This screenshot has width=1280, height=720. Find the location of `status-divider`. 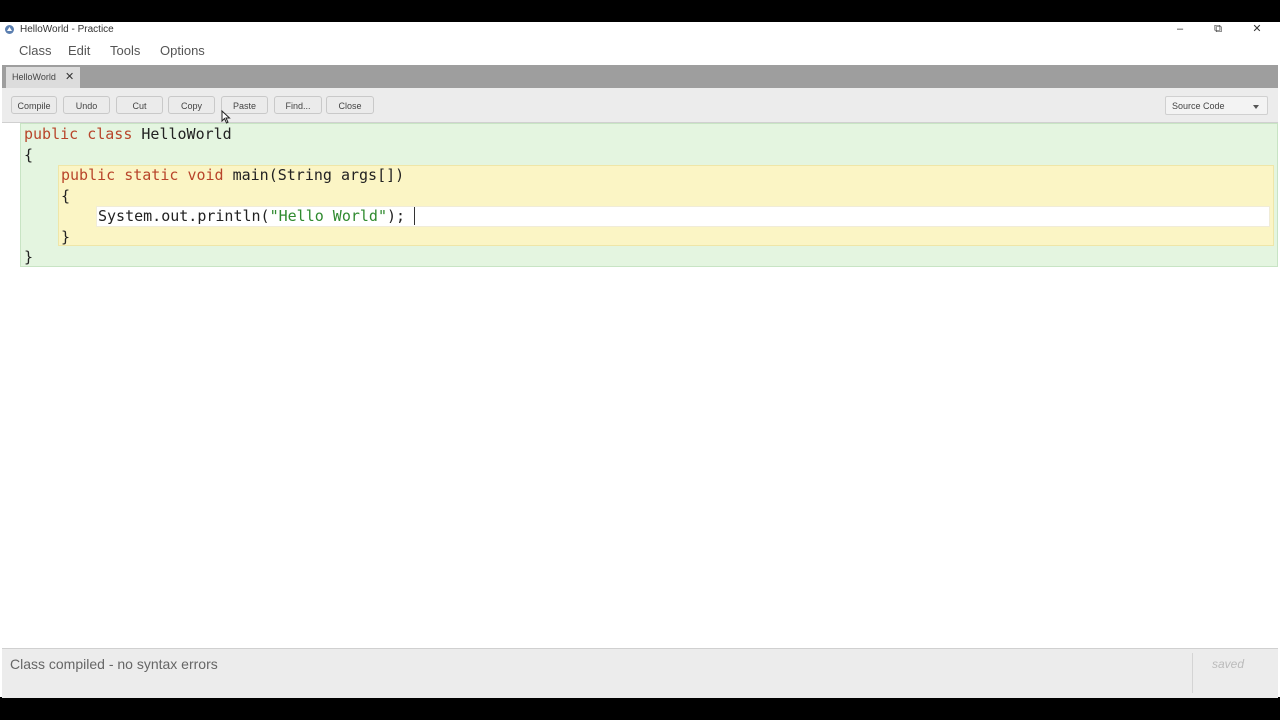

status-divider is located at coordinates (1192, 673).